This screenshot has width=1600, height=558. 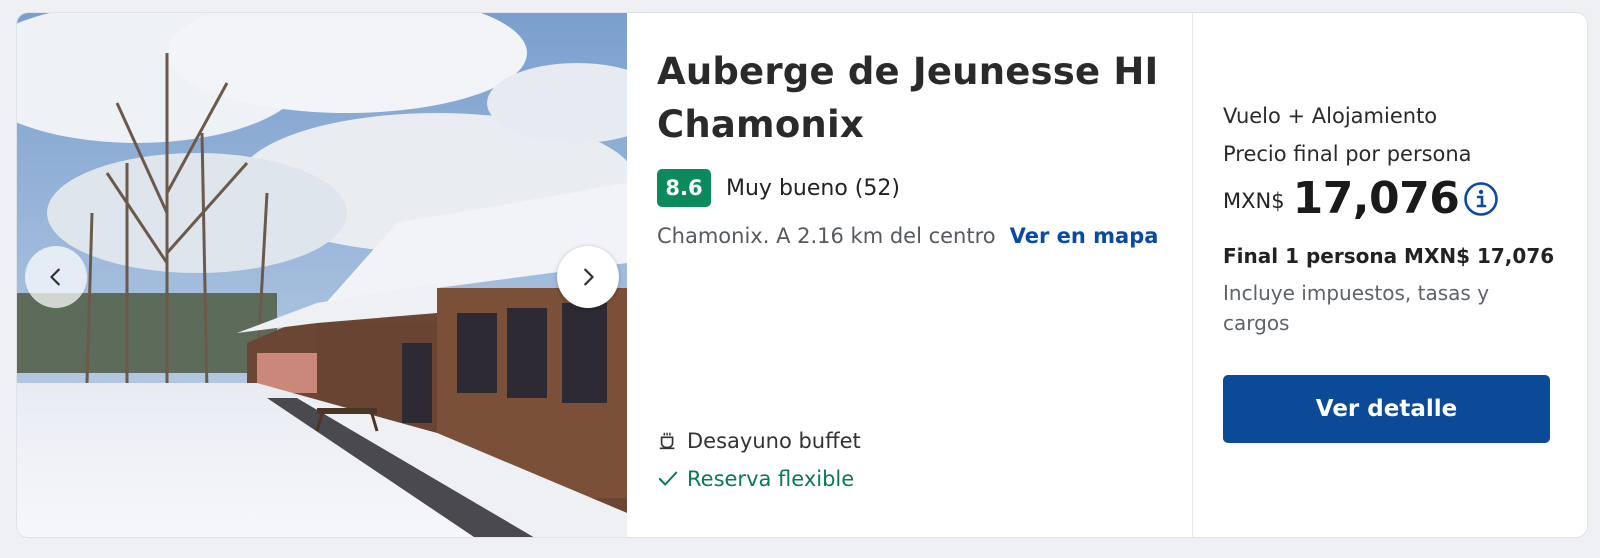 What do you see at coordinates (1481, 199) in the screenshot?
I see `info-icon` at bounding box center [1481, 199].